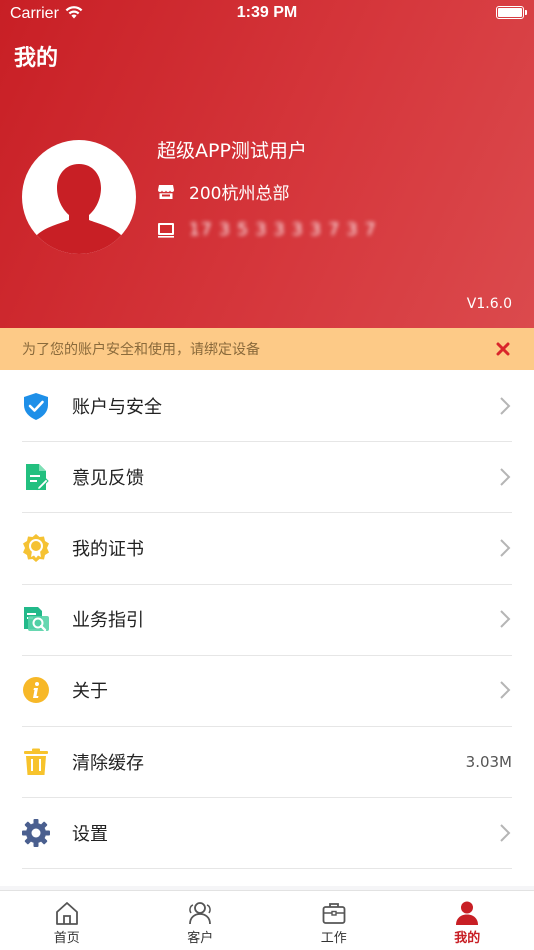 This screenshot has height=950, width=534. What do you see at coordinates (334, 913) in the screenshot?
I see `briefcase-icon` at bounding box center [334, 913].